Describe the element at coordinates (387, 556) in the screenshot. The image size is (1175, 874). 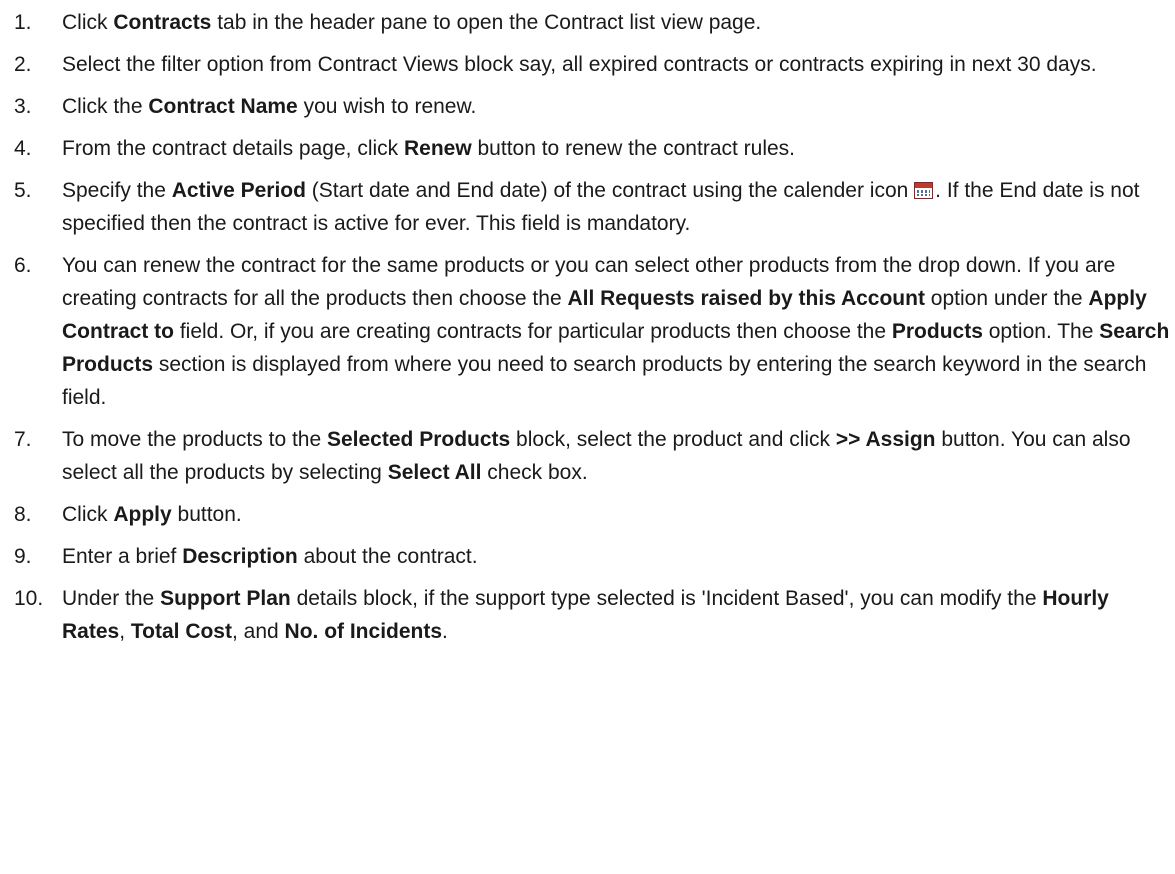
I see `step-text-run: about the contract.` at that location.